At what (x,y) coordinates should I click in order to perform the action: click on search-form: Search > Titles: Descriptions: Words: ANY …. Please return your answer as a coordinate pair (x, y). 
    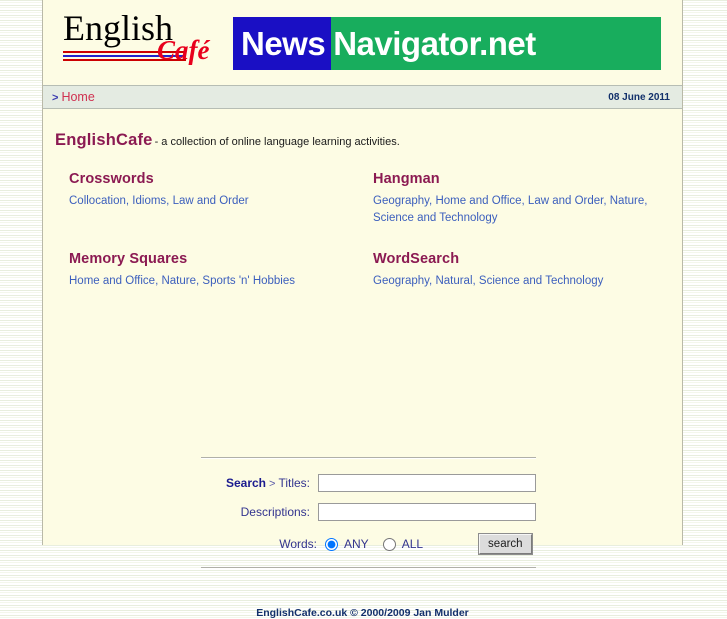
    Looking at the image, I should click on (368, 513).